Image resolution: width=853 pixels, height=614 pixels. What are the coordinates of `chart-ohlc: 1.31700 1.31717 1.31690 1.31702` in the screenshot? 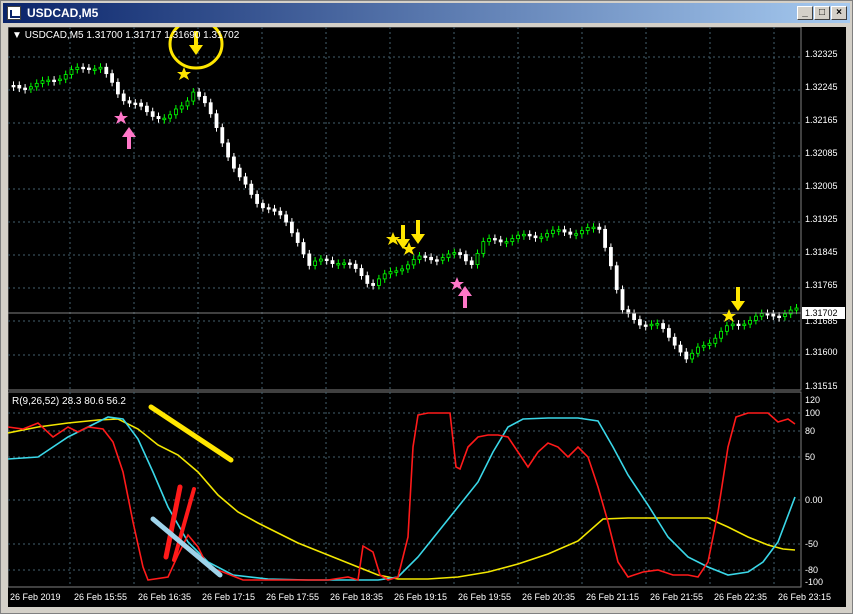 It's located at (163, 35).